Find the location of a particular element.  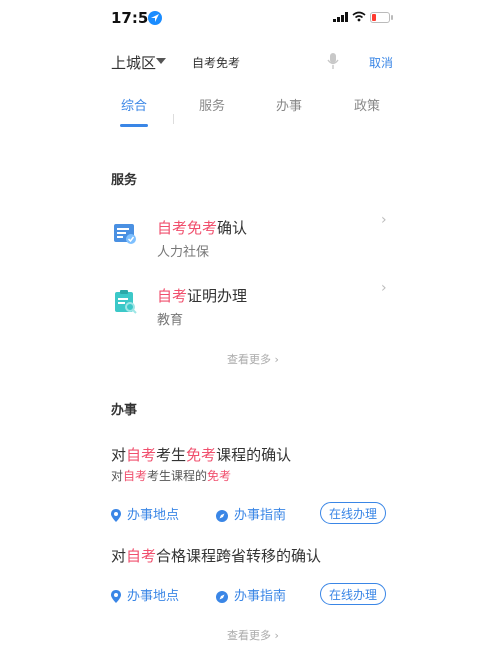

title-text: 确认 is located at coordinates (232, 228).